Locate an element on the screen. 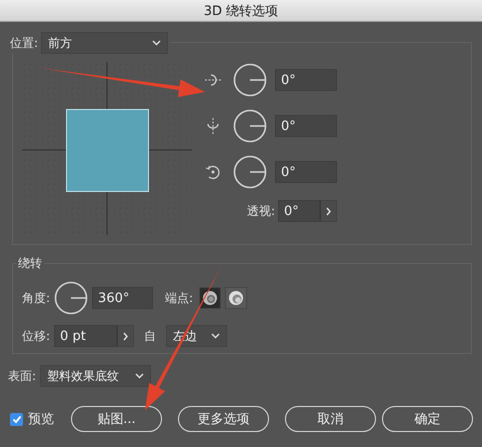 The image size is (482, 447). window-title: 3D 绕转选项 is located at coordinates (241, 11).